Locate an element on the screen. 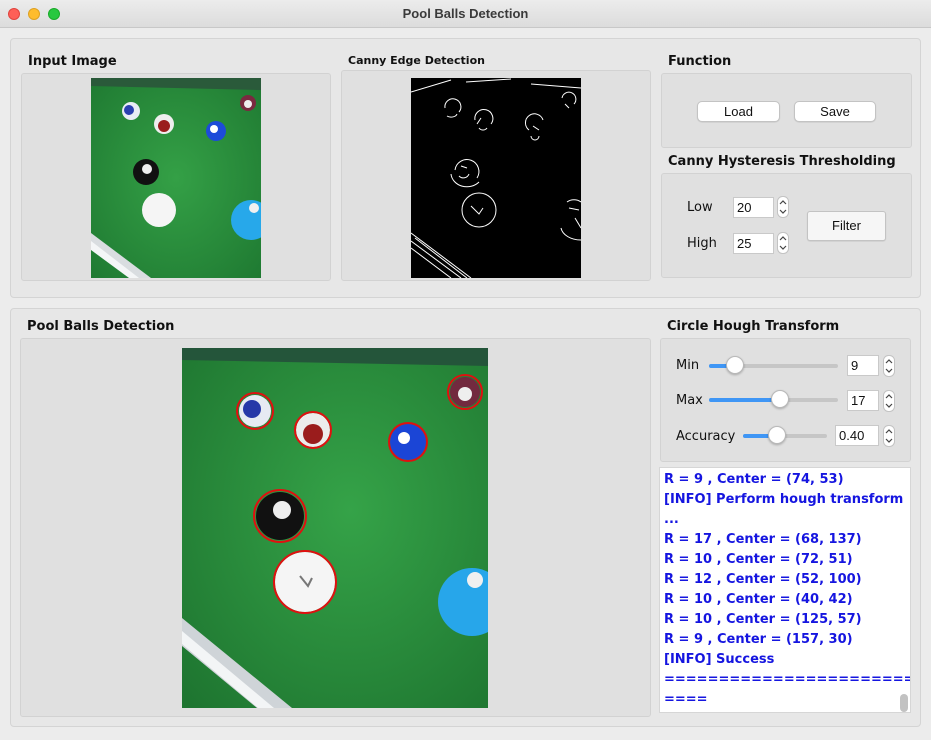 Image resolution: width=931 pixels, height=740 pixels. log-line: [INFO] Perform hough transform is located at coordinates (784, 499).